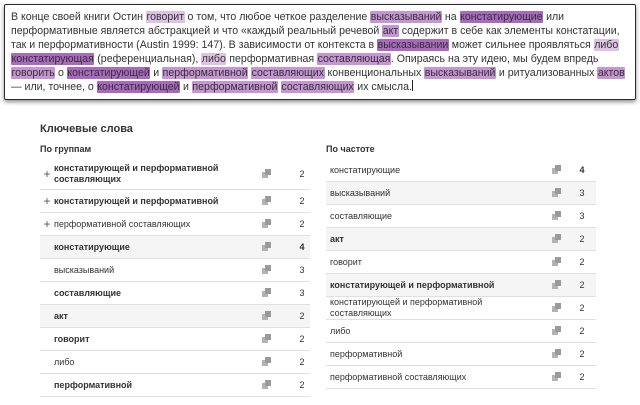 This screenshot has width=640, height=405. I want to click on keyword-highlight: акт, so click(390, 31).